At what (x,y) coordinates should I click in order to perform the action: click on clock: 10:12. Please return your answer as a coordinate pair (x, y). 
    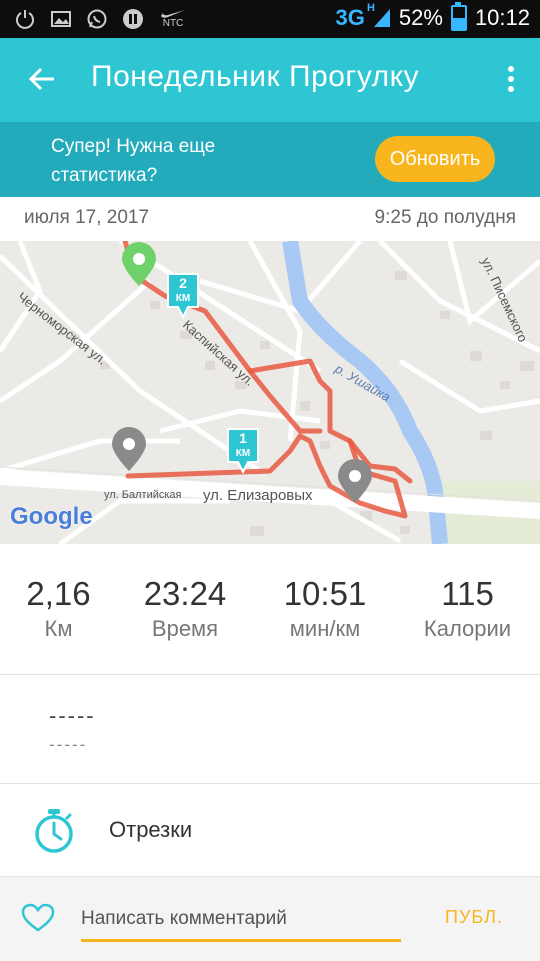
    Looking at the image, I should click on (502, 17).